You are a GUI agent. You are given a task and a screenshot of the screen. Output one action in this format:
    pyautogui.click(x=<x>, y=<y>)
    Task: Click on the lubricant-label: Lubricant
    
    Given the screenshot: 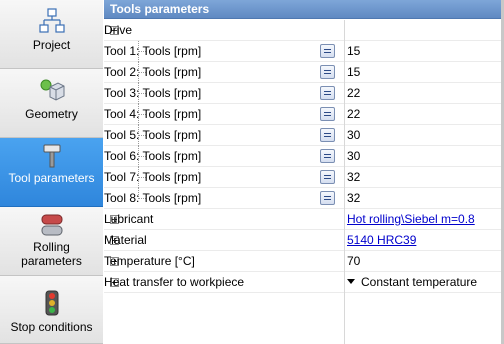 What is the action you would take?
    pyautogui.click(x=129, y=219)
    